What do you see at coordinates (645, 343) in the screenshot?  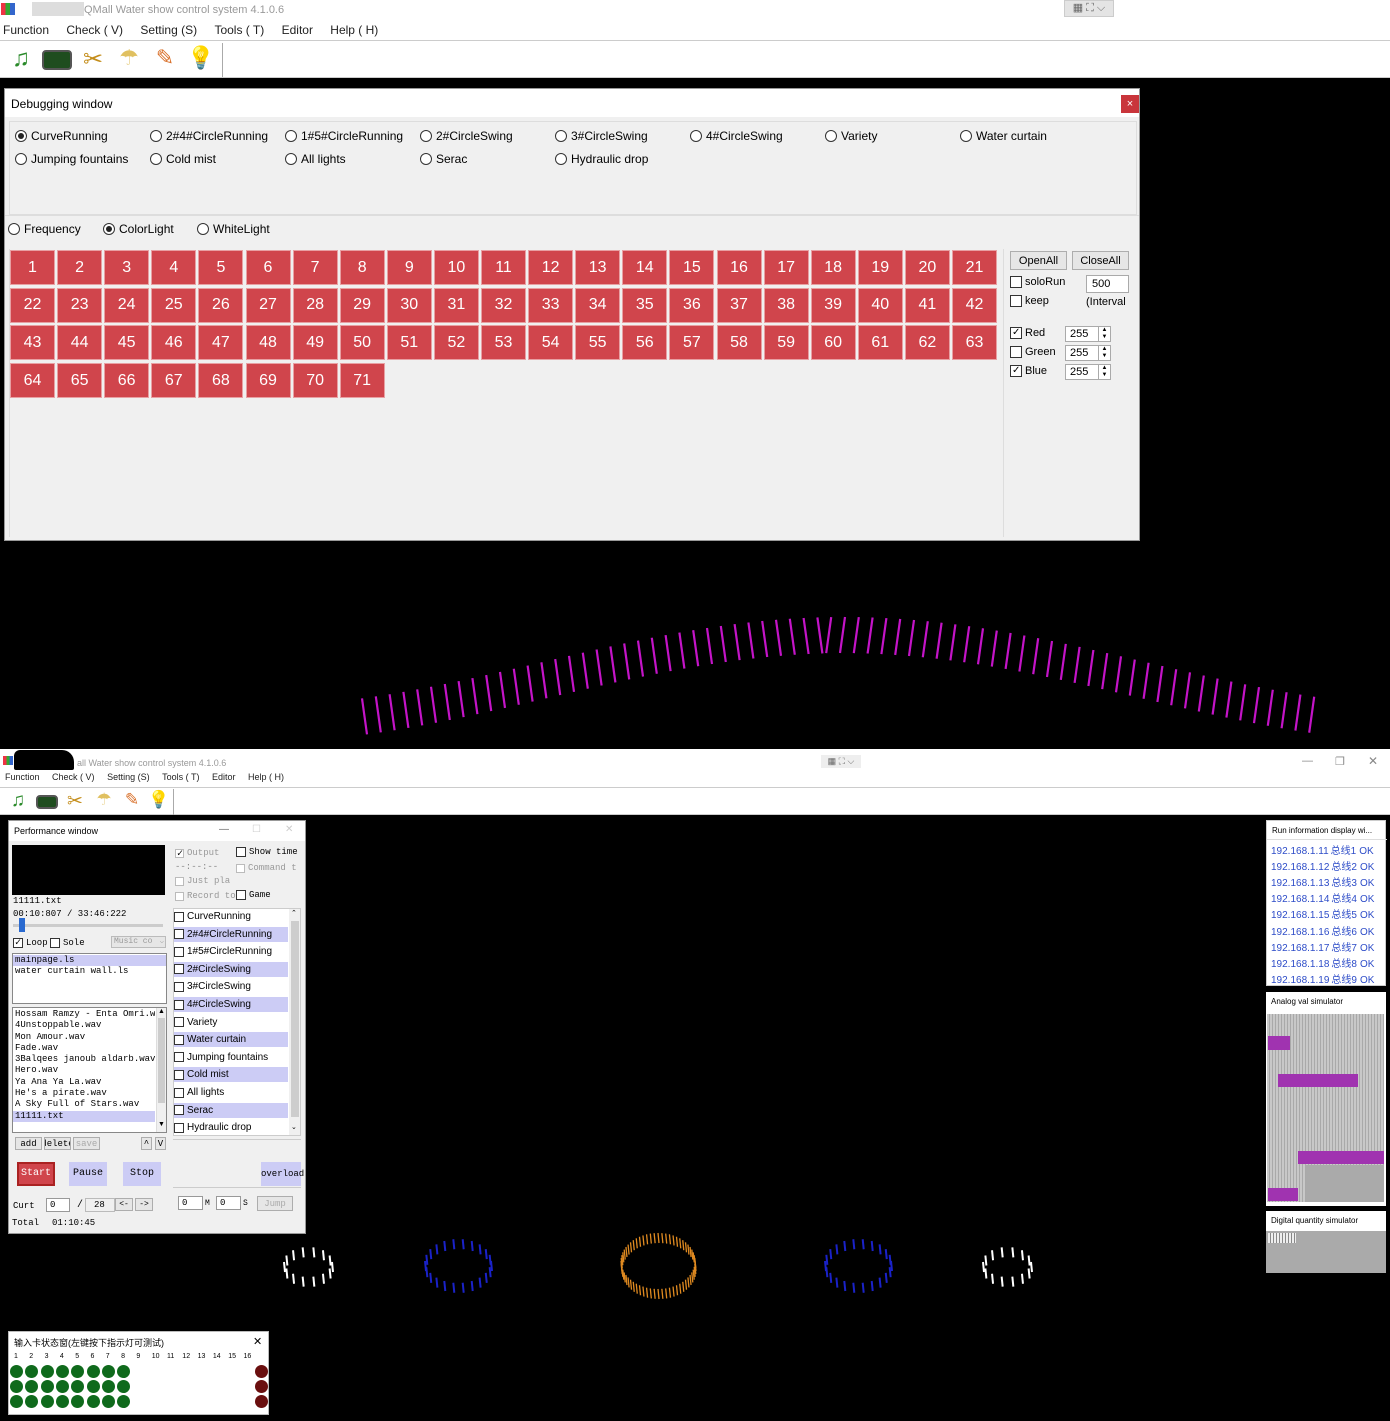 I see `channel-button: 56` at bounding box center [645, 343].